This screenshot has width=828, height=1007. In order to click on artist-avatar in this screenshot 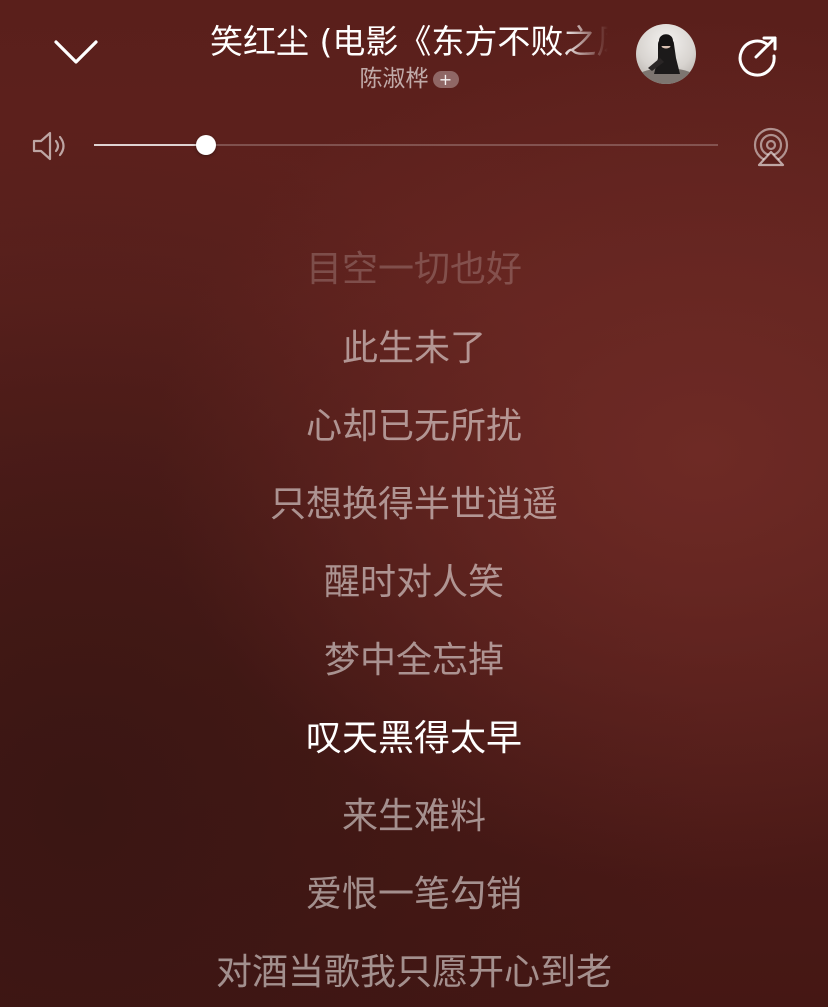, I will do `click(666, 54)`.